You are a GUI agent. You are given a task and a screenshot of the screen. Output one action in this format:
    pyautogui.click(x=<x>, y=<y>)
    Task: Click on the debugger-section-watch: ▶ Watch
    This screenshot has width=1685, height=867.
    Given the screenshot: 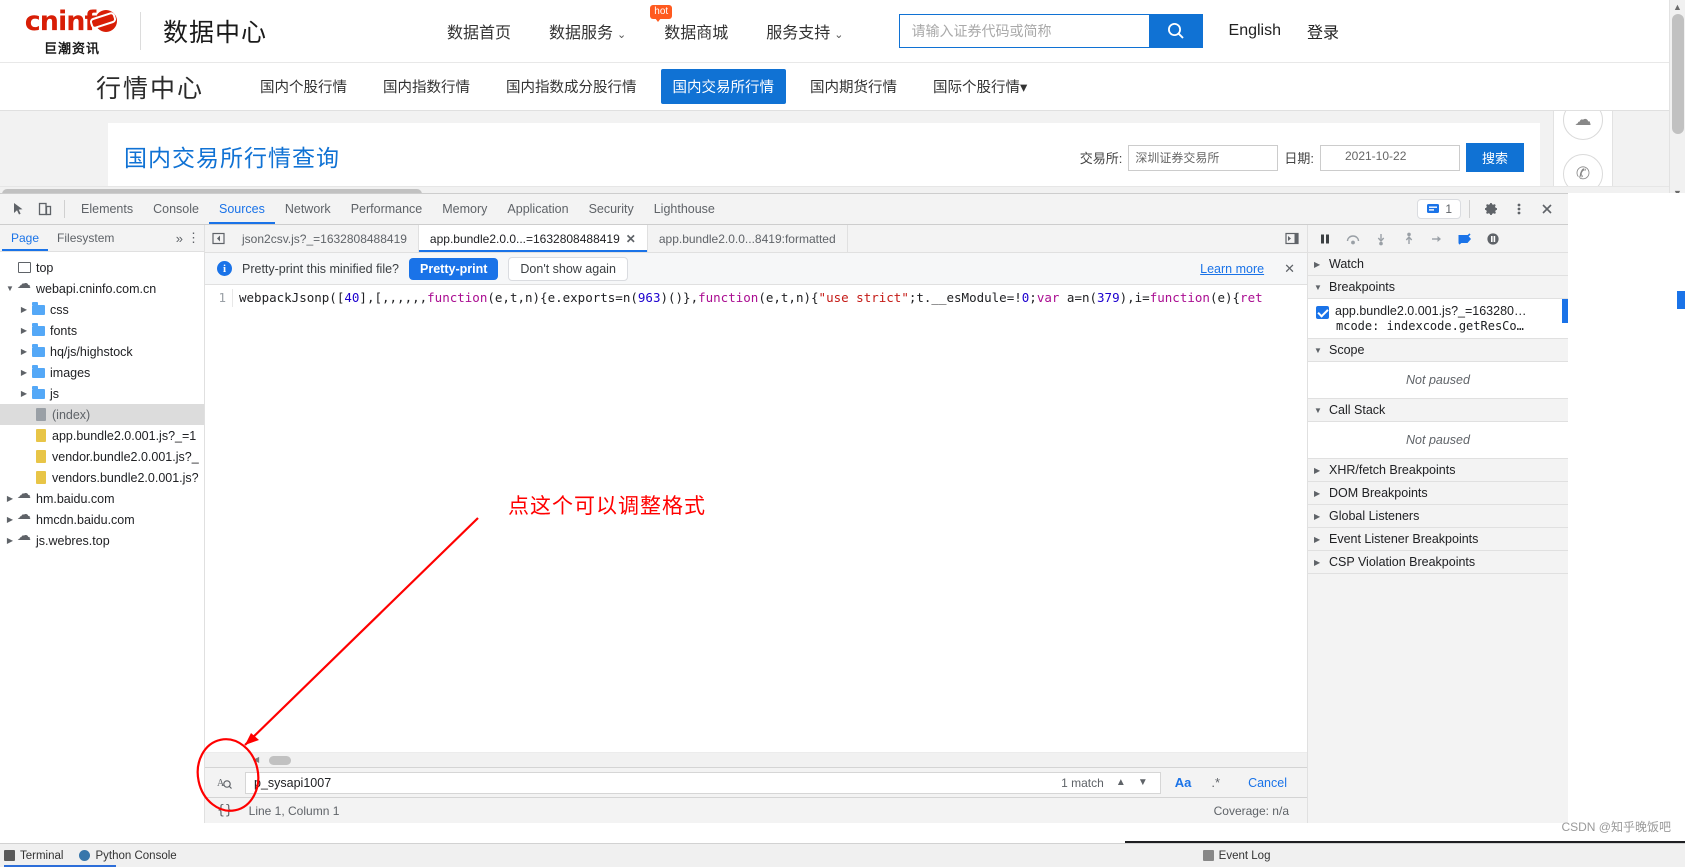 What is the action you would take?
    pyautogui.click(x=1438, y=264)
    